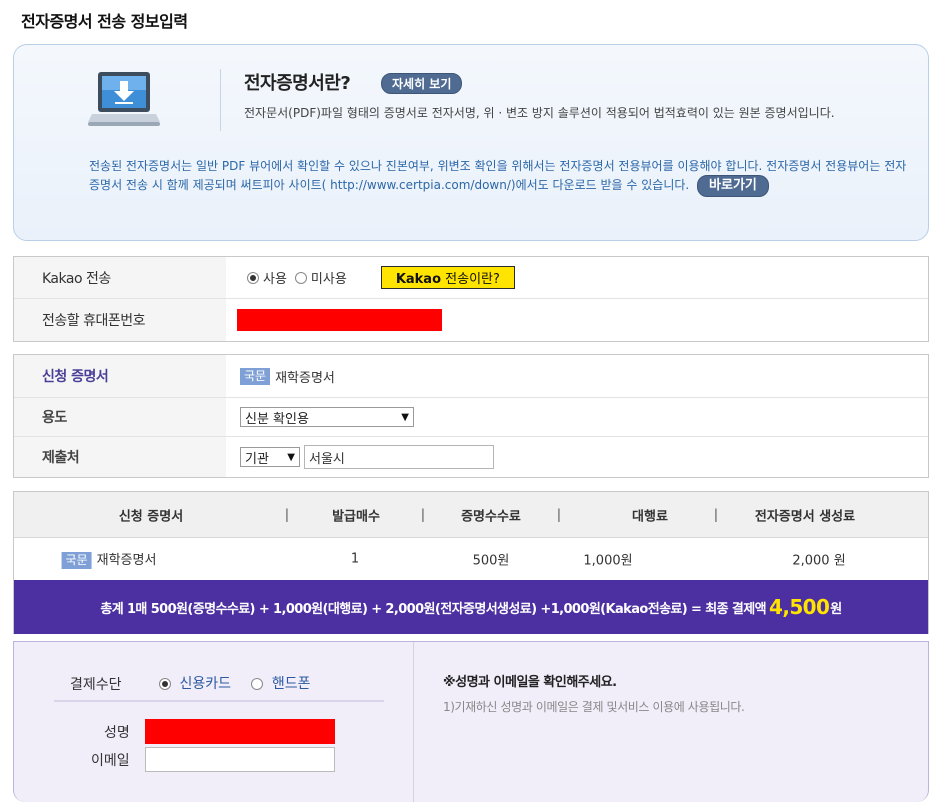 The image size is (937, 802). I want to click on phone-row: 전송할 휴대폰번호, so click(471, 320).